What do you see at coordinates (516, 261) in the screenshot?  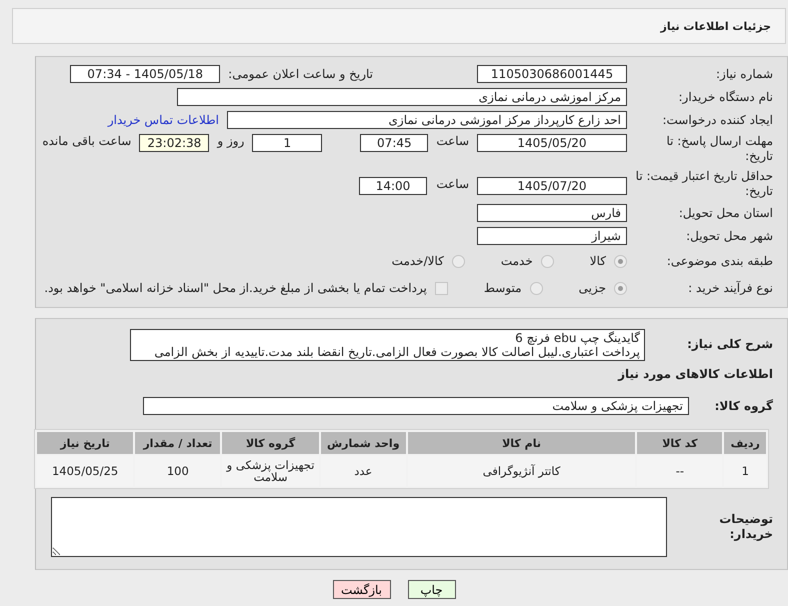 I see `option-label: خدمت` at bounding box center [516, 261].